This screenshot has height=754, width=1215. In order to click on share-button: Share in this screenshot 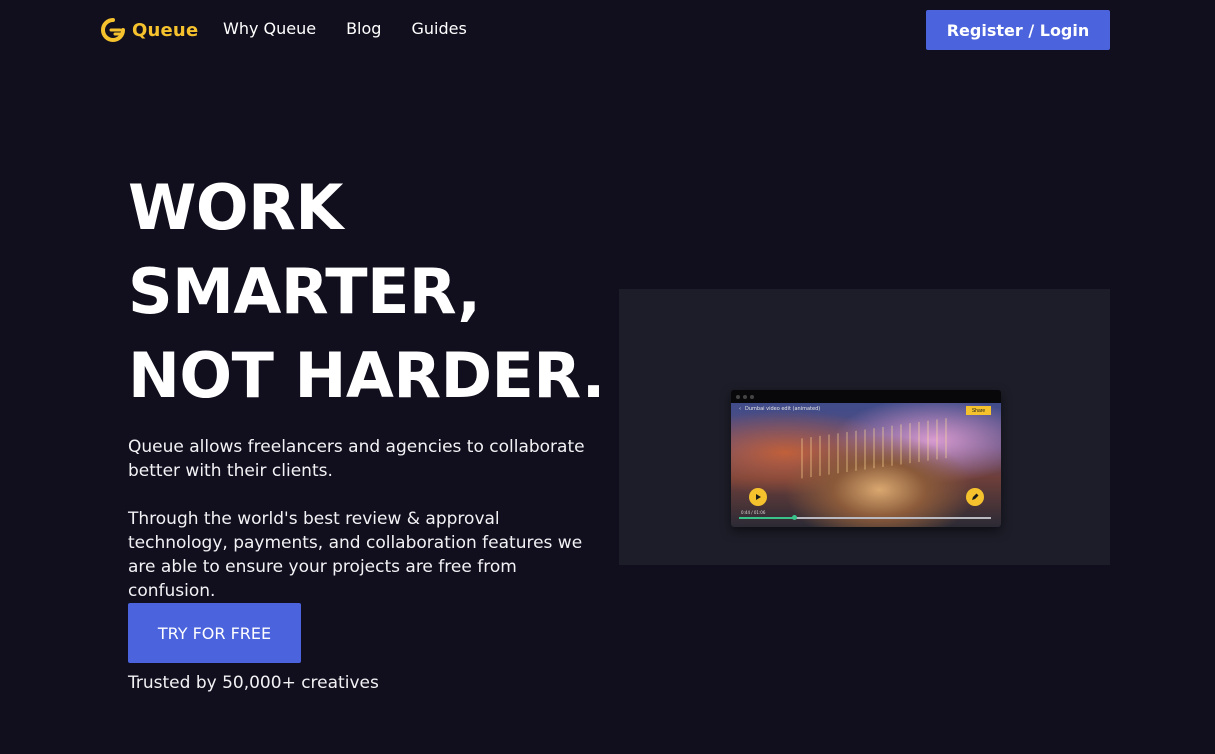, I will do `click(978, 410)`.